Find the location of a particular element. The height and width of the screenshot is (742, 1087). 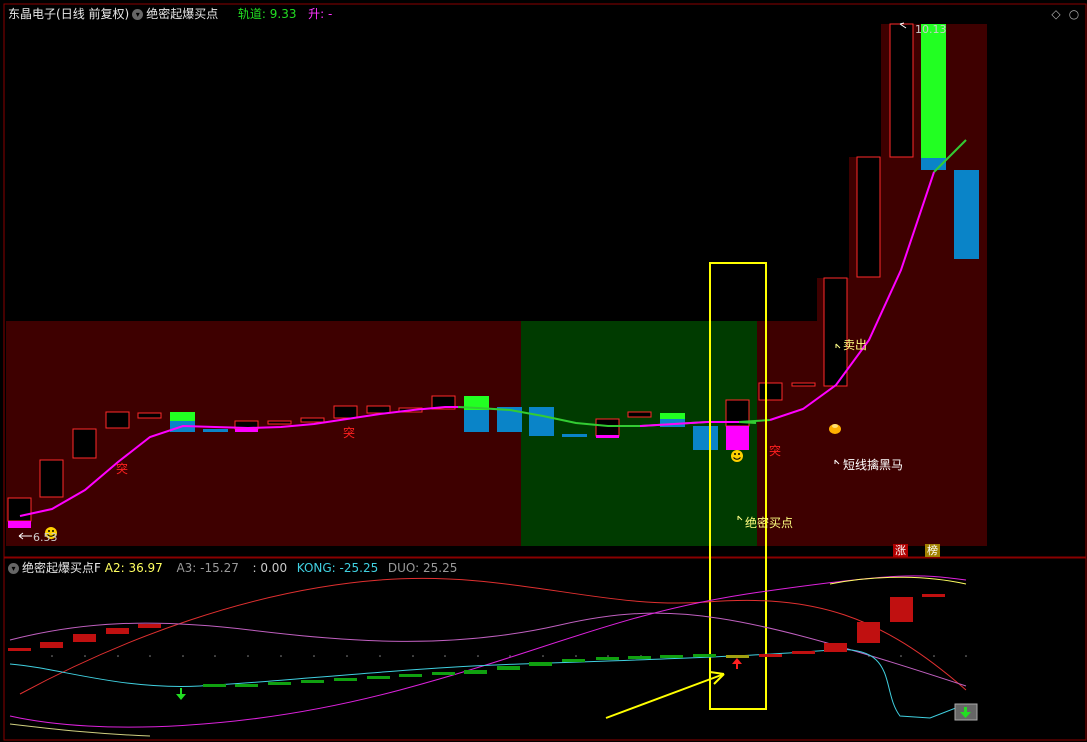

track-label: 轨道 is located at coordinates (249, 14).